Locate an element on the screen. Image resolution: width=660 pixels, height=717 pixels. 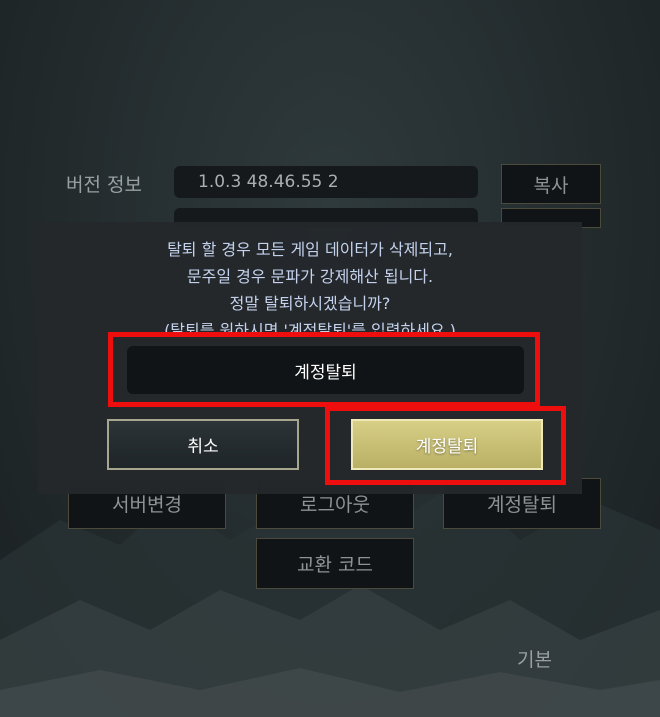
exchange-code-button: 교환 코드 is located at coordinates (335, 563).